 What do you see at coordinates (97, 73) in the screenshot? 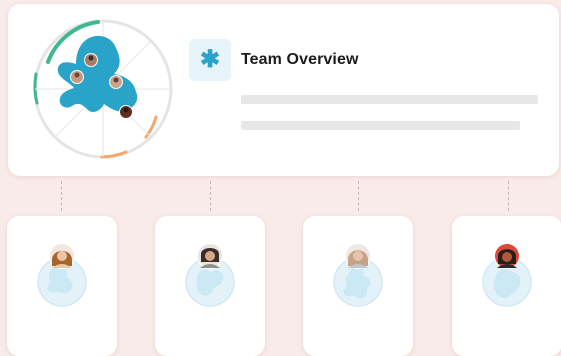
I see `team-shape-blob` at bounding box center [97, 73].